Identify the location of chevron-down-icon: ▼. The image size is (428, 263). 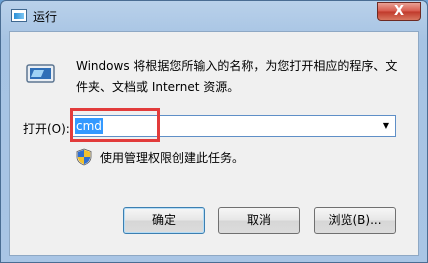
(386, 126).